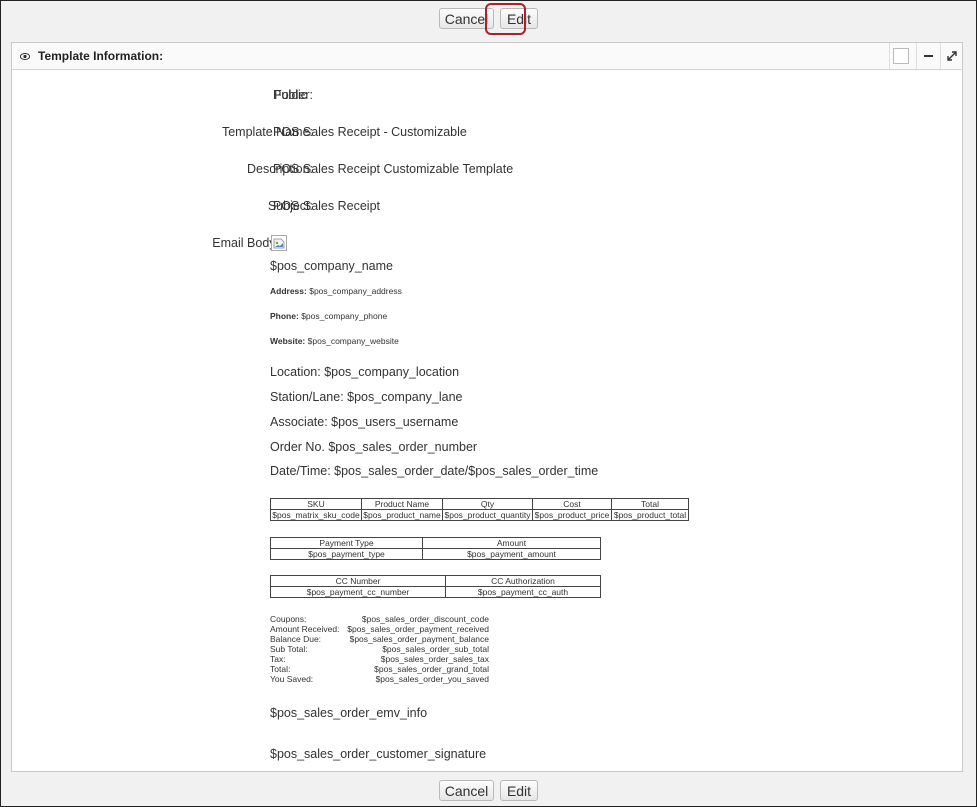 The width and height of the screenshot is (977, 807). Describe the element at coordinates (346, 554) in the screenshot. I see `payment-cell: $pos_payment_type` at that location.